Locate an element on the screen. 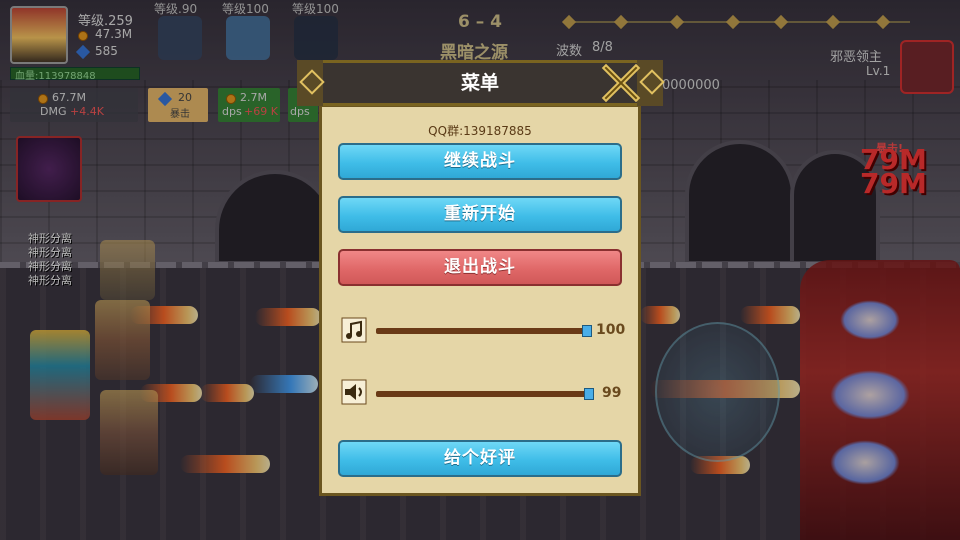  sound-volume-value: 99 is located at coordinates (612, 393).